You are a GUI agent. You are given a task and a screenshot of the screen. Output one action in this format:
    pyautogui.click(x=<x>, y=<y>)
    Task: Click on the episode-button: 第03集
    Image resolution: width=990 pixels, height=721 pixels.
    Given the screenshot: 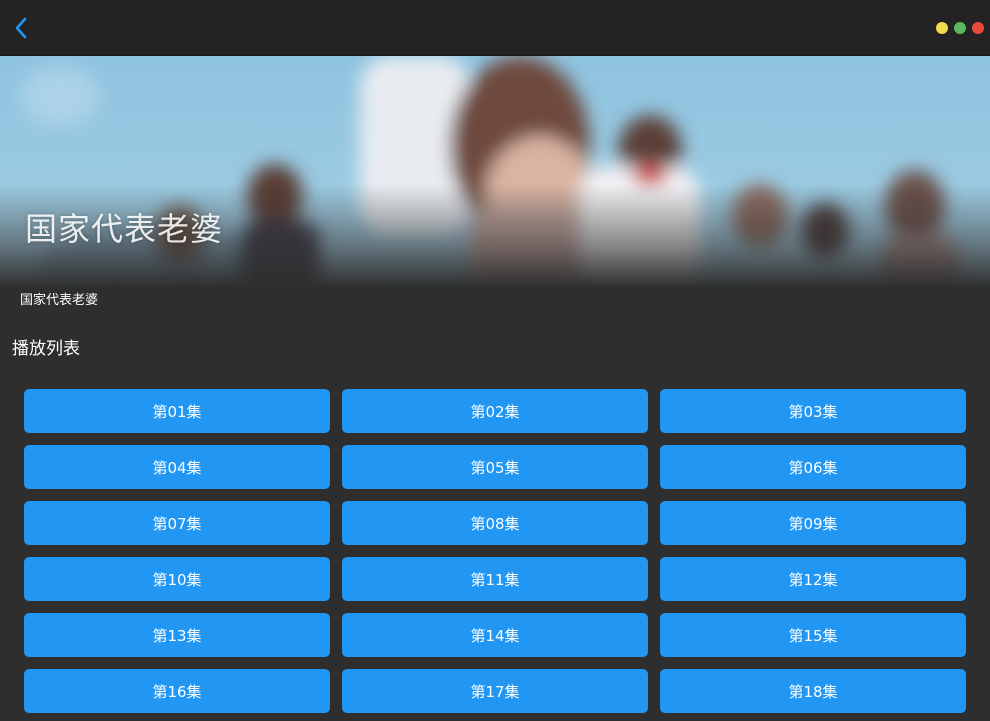 What is the action you would take?
    pyautogui.click(x=813, y=411)
    